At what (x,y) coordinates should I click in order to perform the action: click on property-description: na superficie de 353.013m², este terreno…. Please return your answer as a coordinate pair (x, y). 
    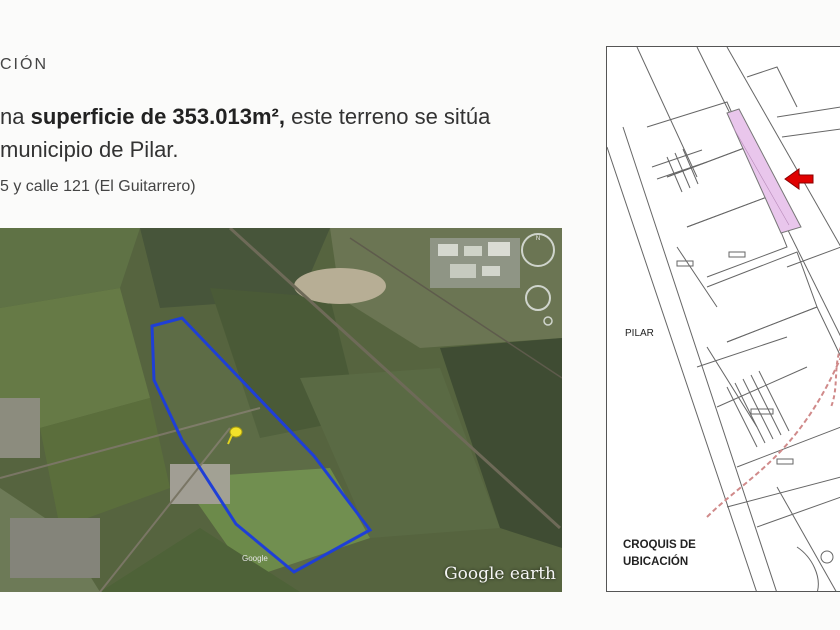
    Looking at the image, I should click on (295, 133).